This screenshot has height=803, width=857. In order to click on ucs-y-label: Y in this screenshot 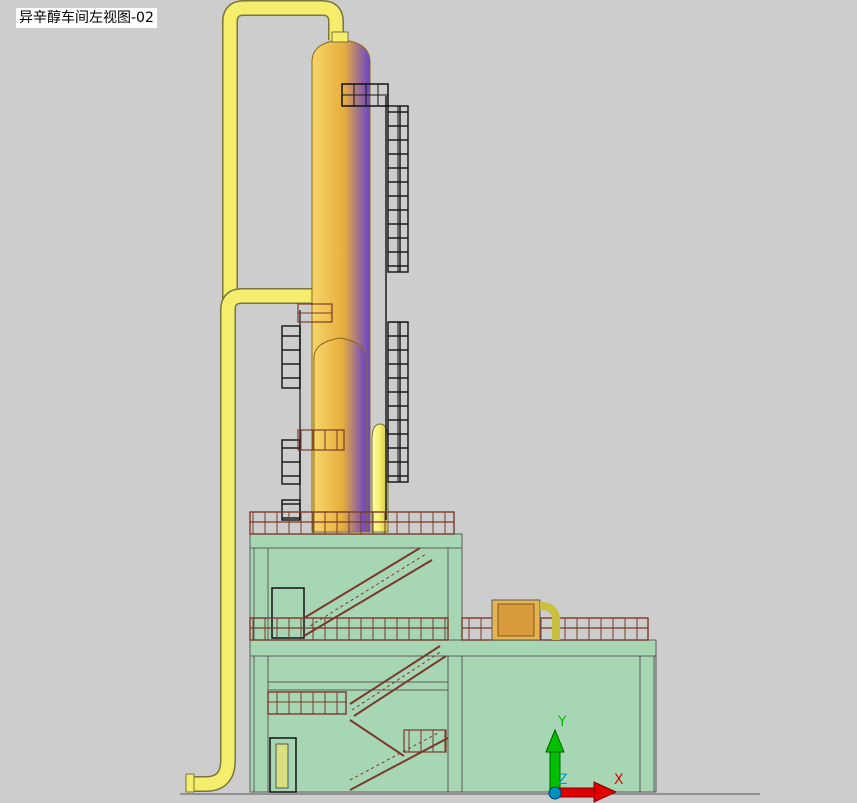, I will do `click(562, 722)`.